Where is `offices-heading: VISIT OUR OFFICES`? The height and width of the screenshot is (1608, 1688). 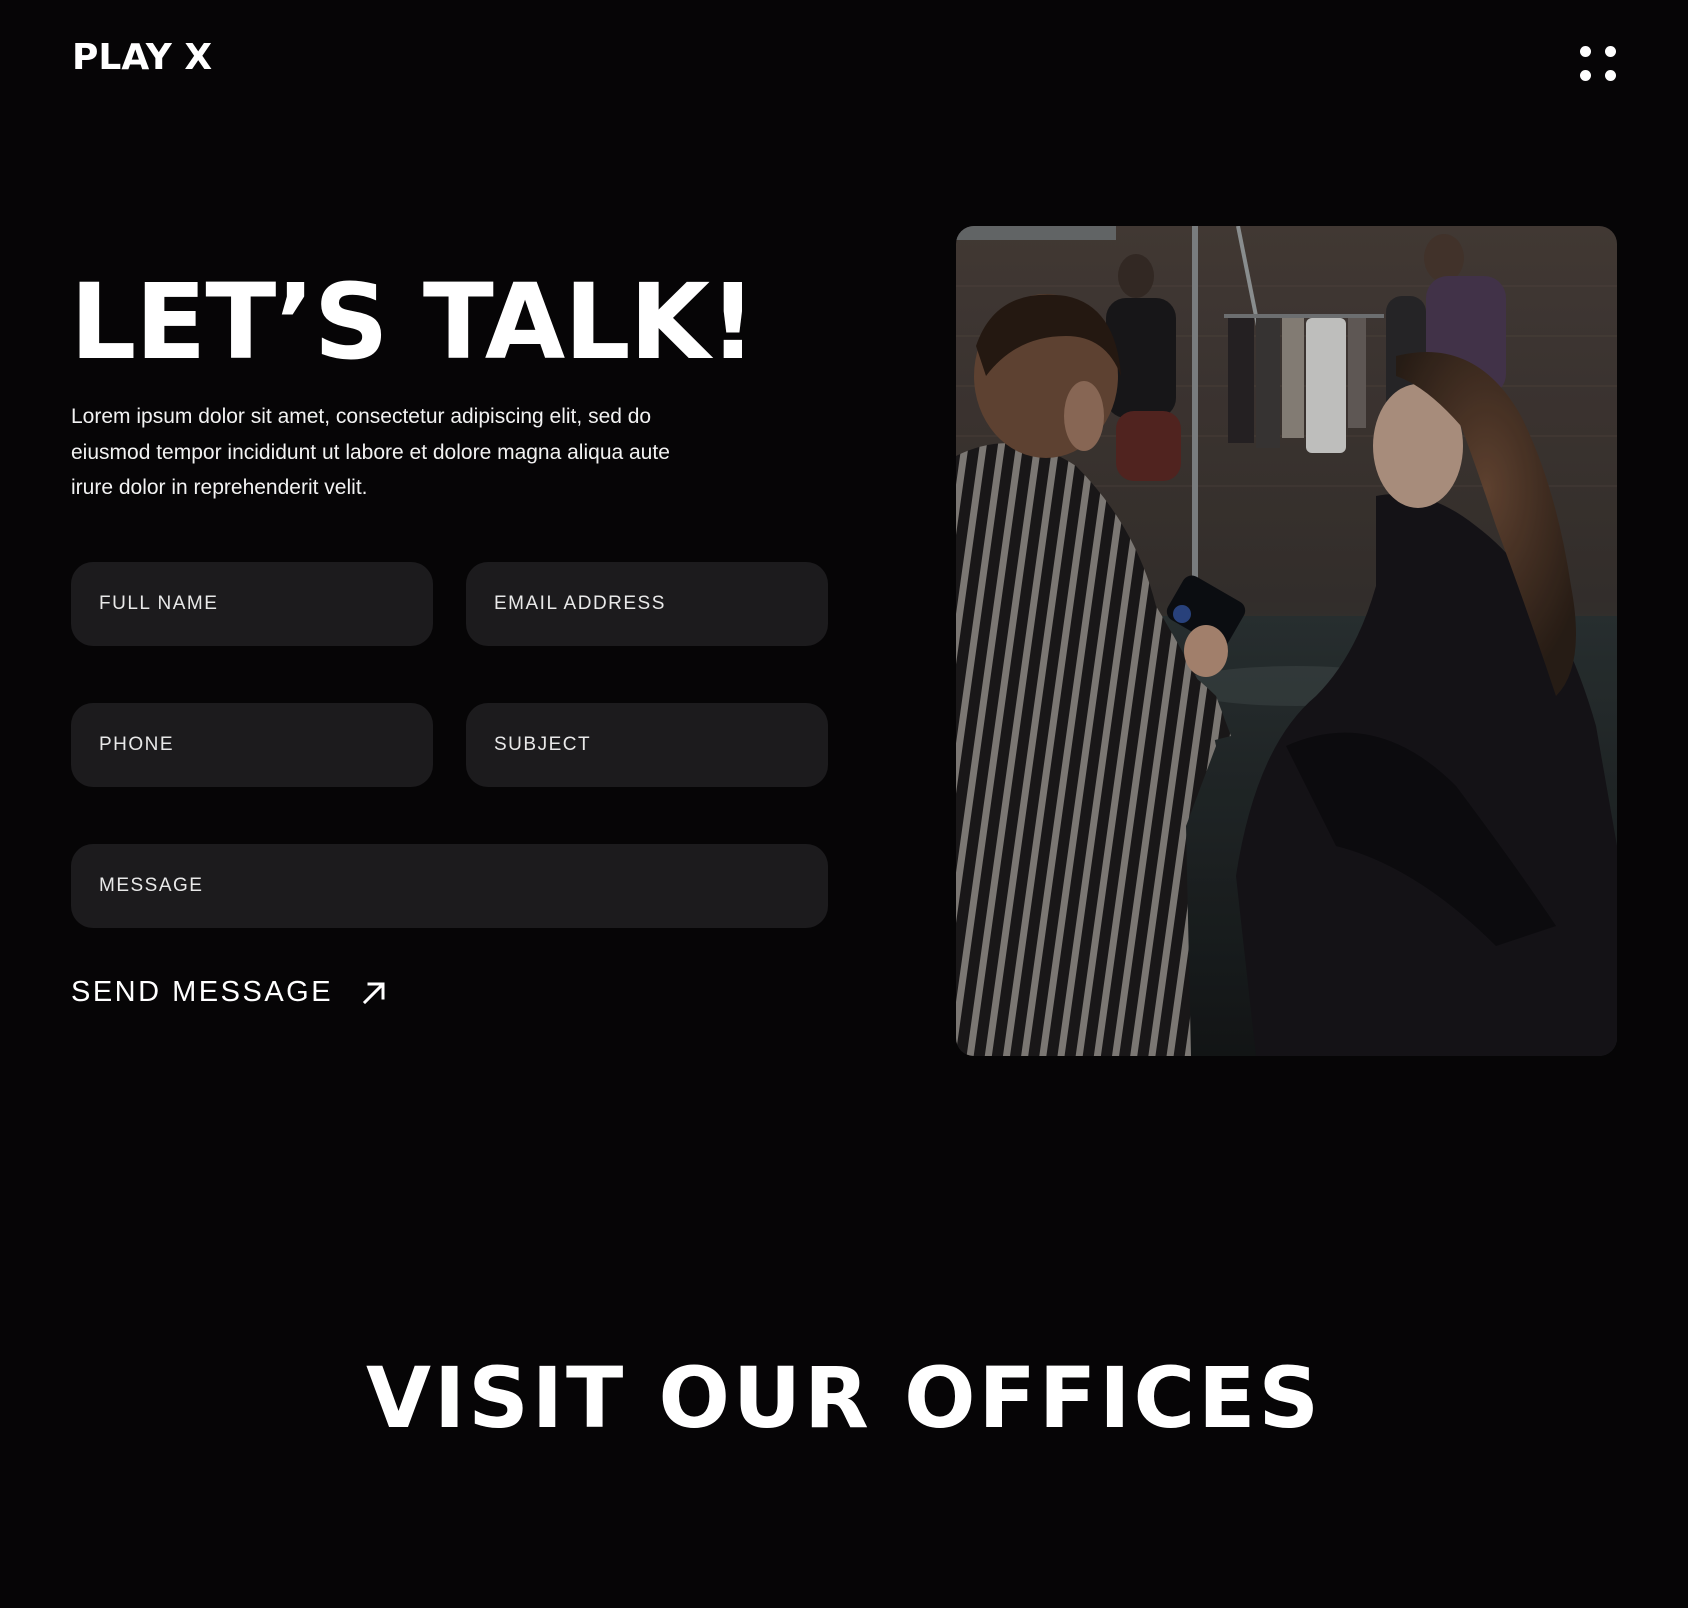
offices-heading: VISIT OUR OFFICES is located at coordinates (844, 1398).